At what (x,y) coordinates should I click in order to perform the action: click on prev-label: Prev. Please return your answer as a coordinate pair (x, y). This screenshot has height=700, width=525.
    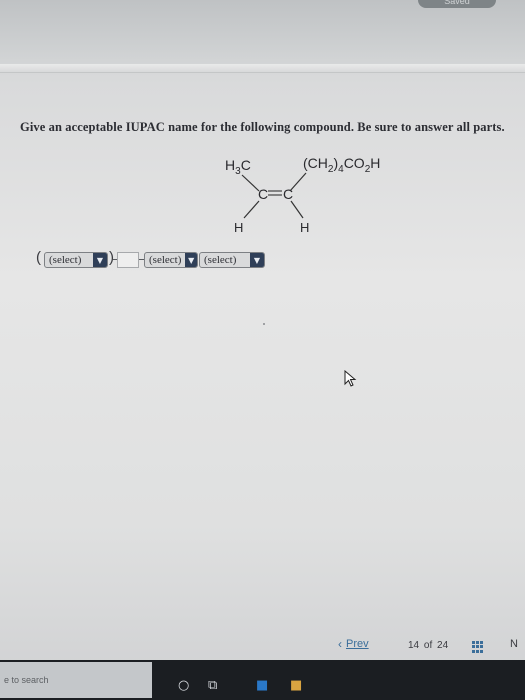
    Looking at the image, I should click on (357, 644).